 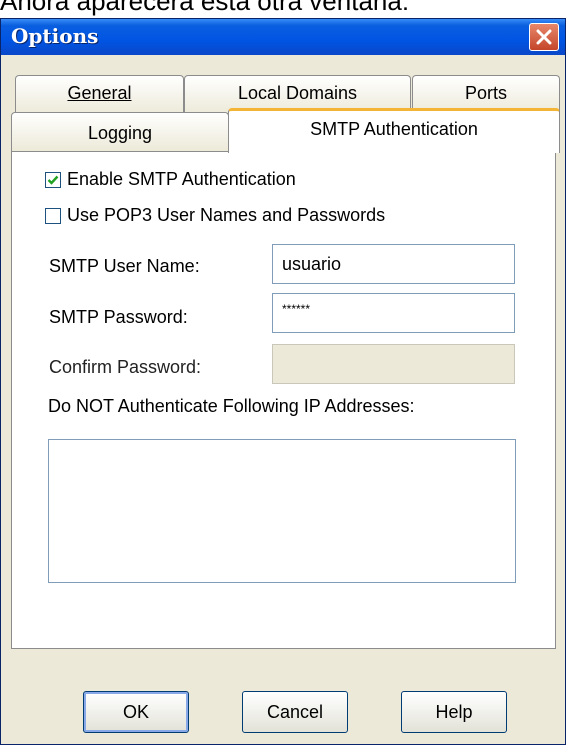 What do you see at coordinates (296, 309) in the screenshot?
I see `password-value: ******` at bounding box center [296, 309].